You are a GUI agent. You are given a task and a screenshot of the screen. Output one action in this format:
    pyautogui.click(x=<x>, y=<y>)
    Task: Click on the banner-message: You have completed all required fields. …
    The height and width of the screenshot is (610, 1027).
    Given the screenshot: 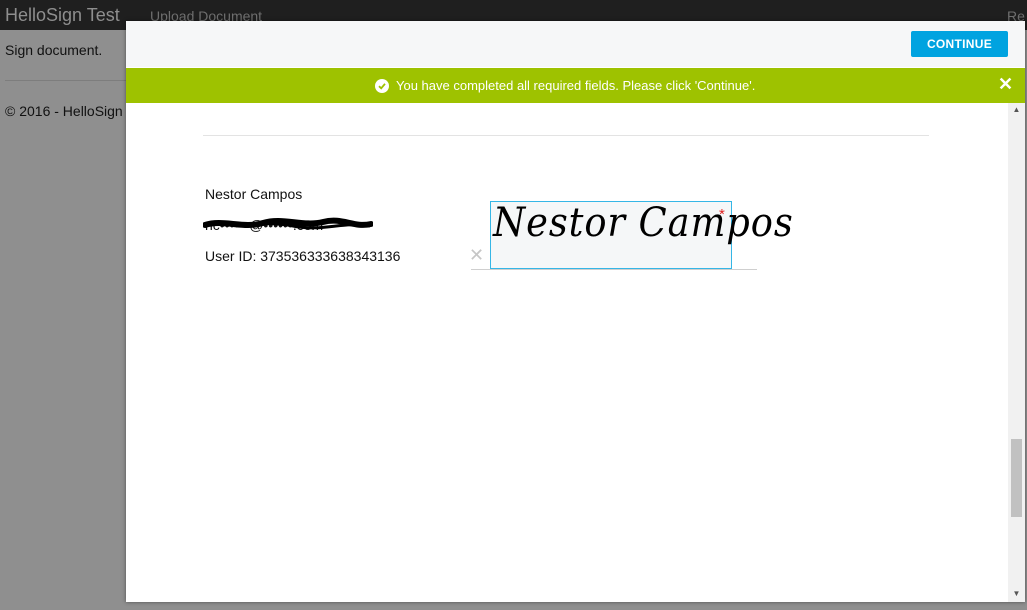 What is the action you would take?
    pyautogui.click(x=576, y=85)
    